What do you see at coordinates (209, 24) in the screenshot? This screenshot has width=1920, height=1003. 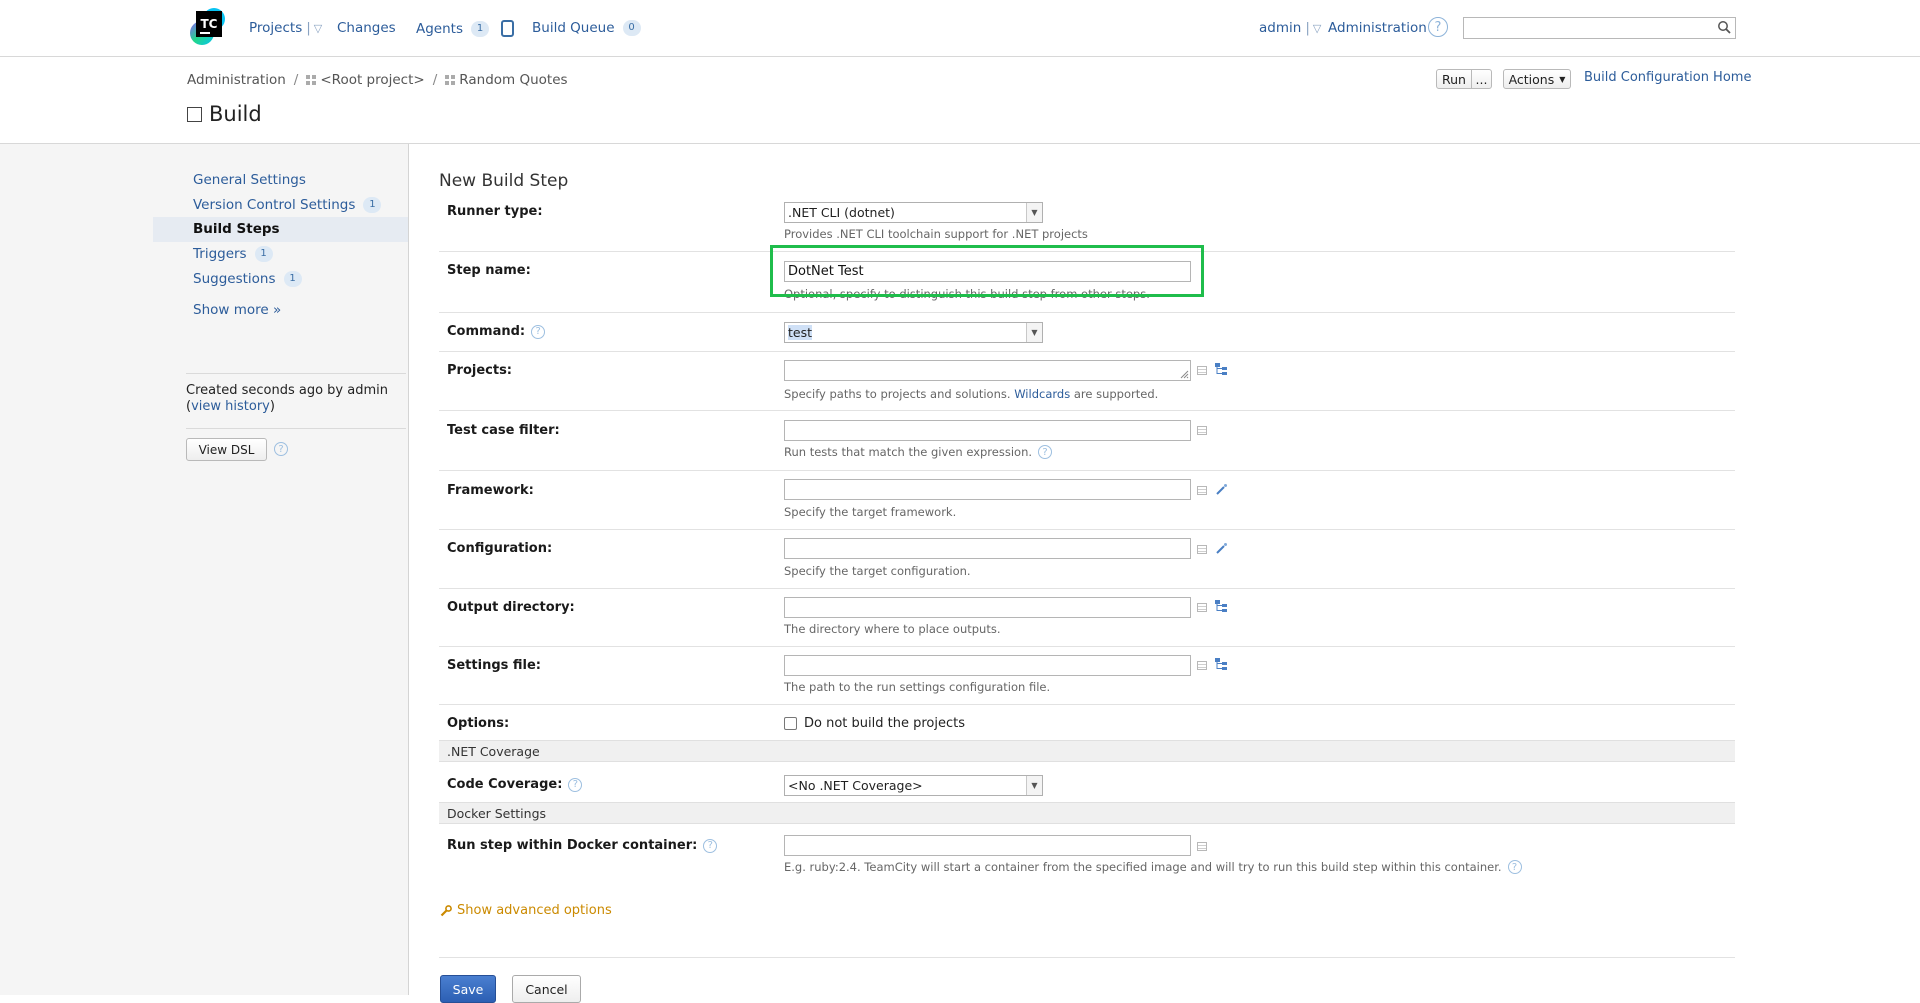 I see `svg-text: TC` at bounding box center [209, 24].